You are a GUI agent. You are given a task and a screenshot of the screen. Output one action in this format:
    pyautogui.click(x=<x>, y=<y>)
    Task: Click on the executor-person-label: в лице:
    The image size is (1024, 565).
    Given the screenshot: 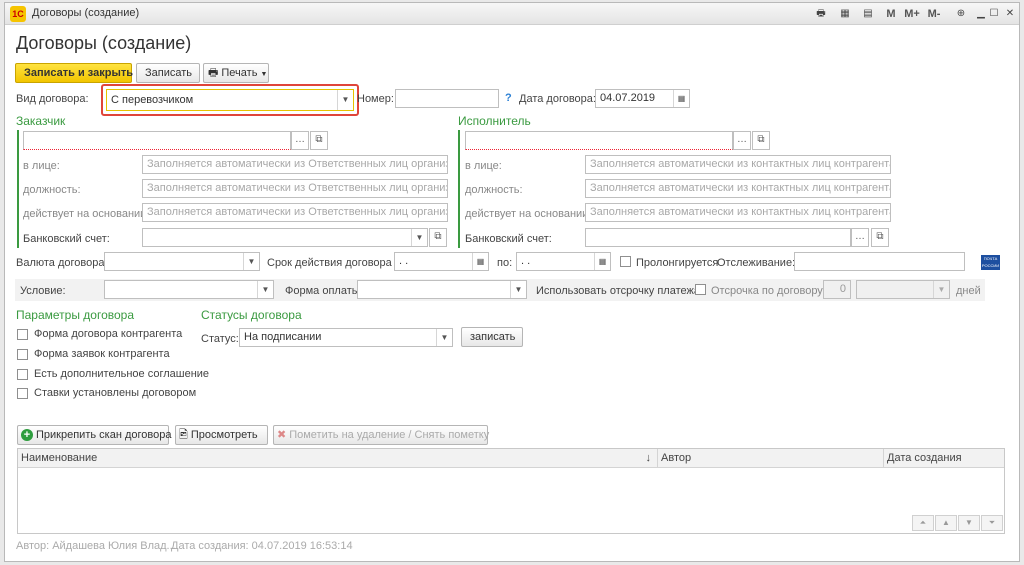 What is the action you would take?
    pyautogui.click(x=483, y=166)
    